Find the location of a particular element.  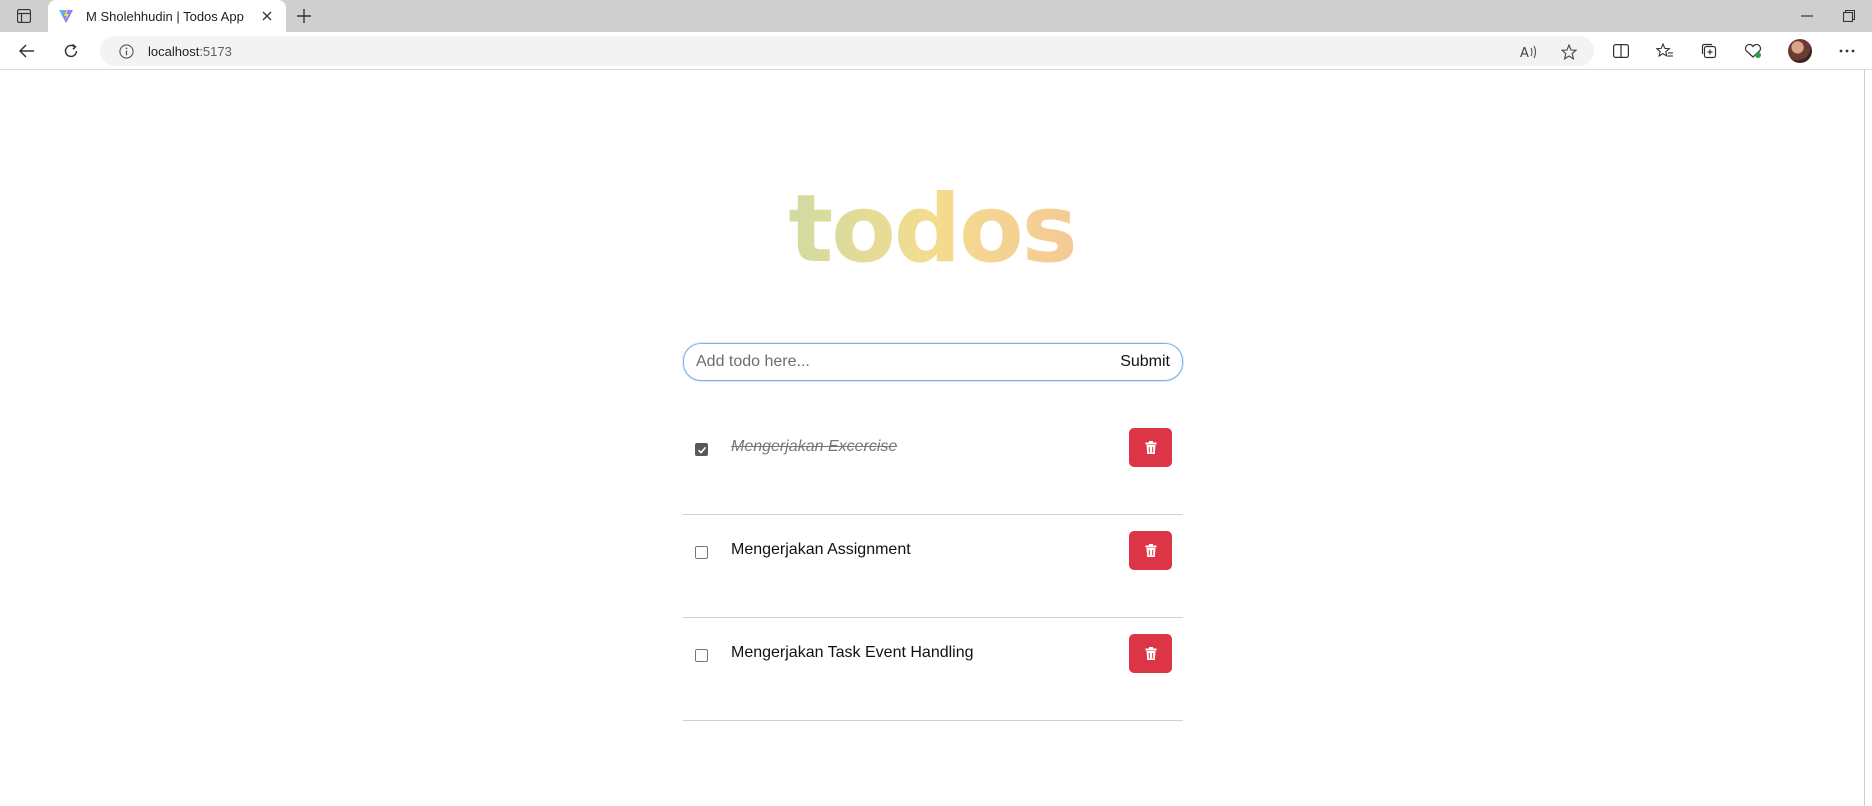

site-info-icon is located at coordinates (126, 51).